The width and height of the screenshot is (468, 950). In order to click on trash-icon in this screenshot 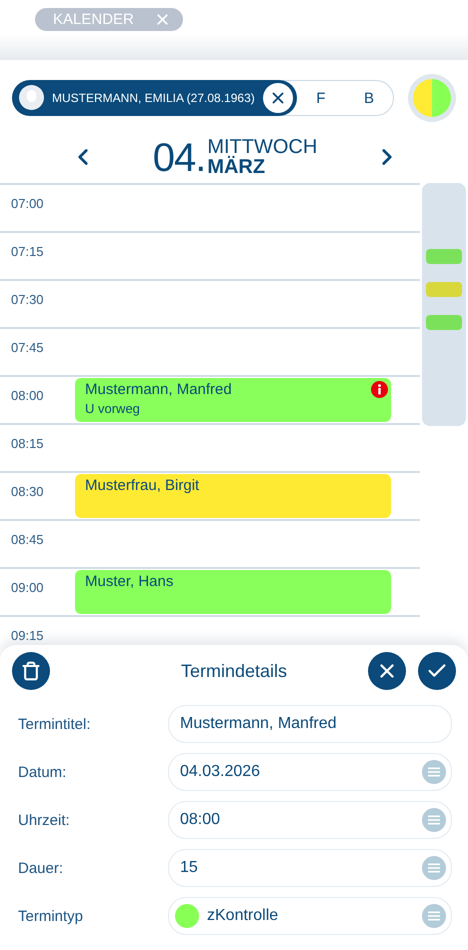, I will do `click(31, 671)`.